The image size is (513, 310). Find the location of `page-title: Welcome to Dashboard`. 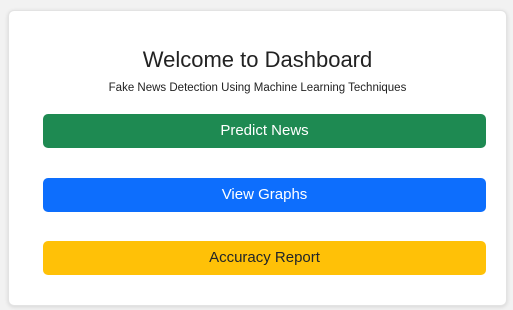

page-title: Welcome to Dashboard is located at coordinates (257, 59).